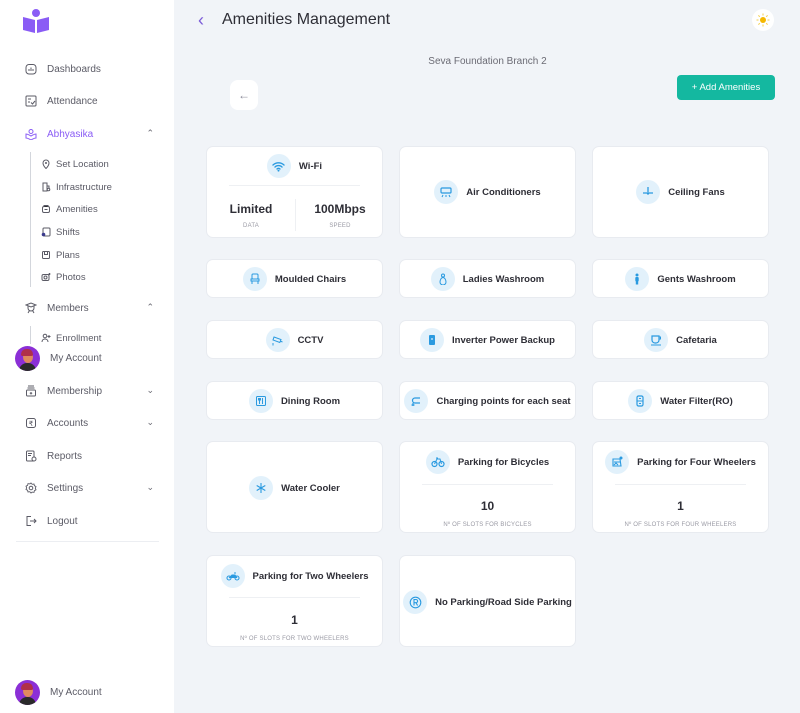 Image resolution: width=800 pixels, height=713 pixels. Describe the element at coordinates (261, 488) in the screenshot. I see `snowflake-icon` at that location.